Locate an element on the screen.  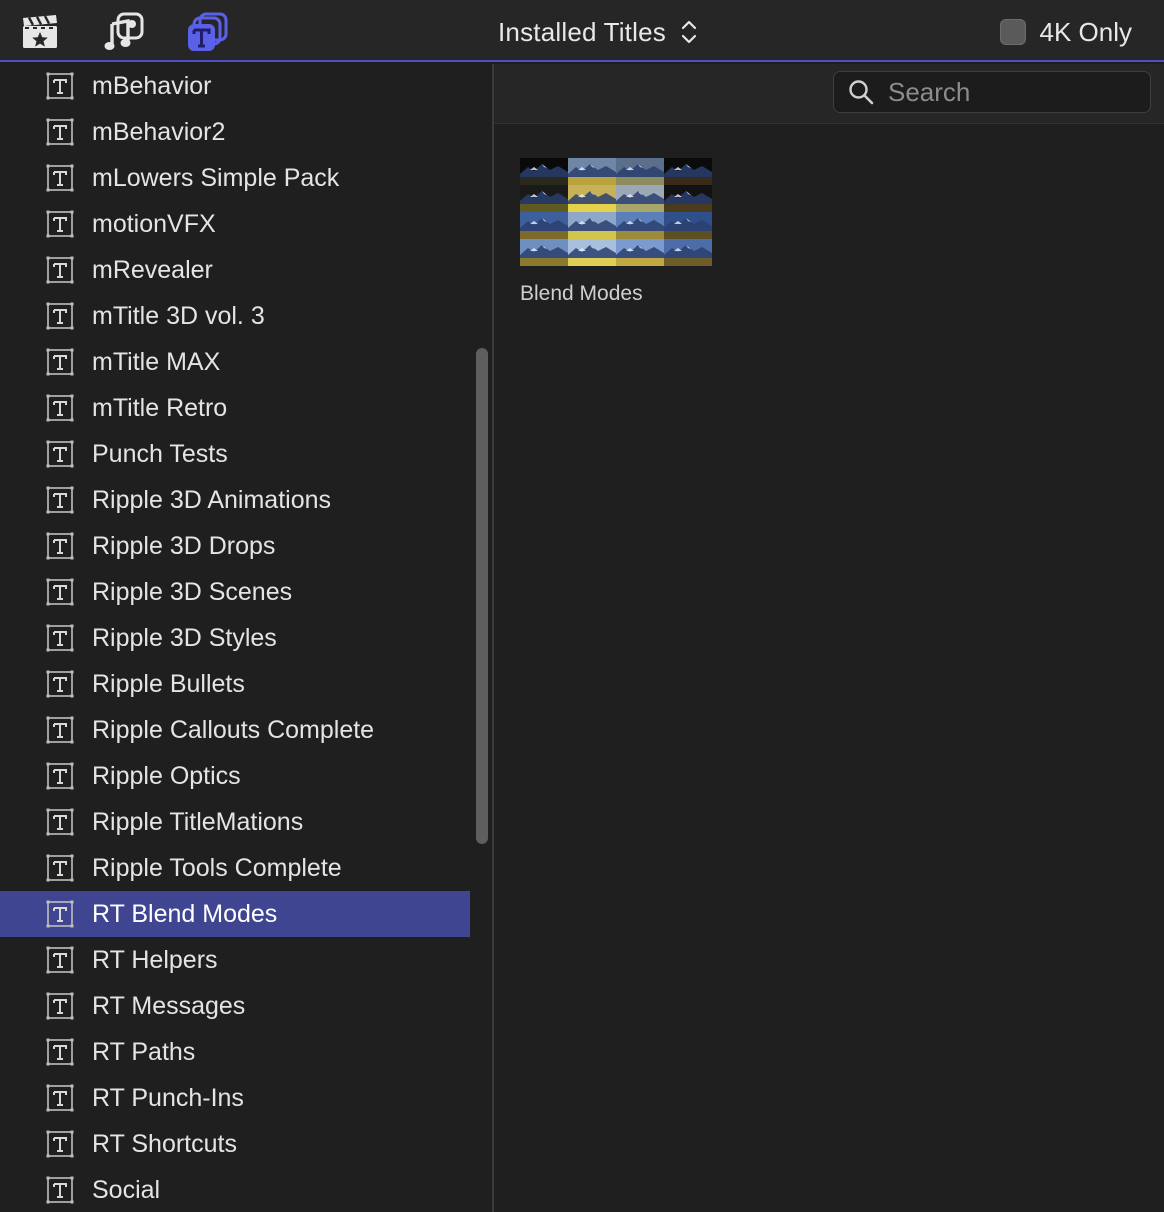
sidebar-item: RT Punch-Ins is located at coordinates (235, 1098).